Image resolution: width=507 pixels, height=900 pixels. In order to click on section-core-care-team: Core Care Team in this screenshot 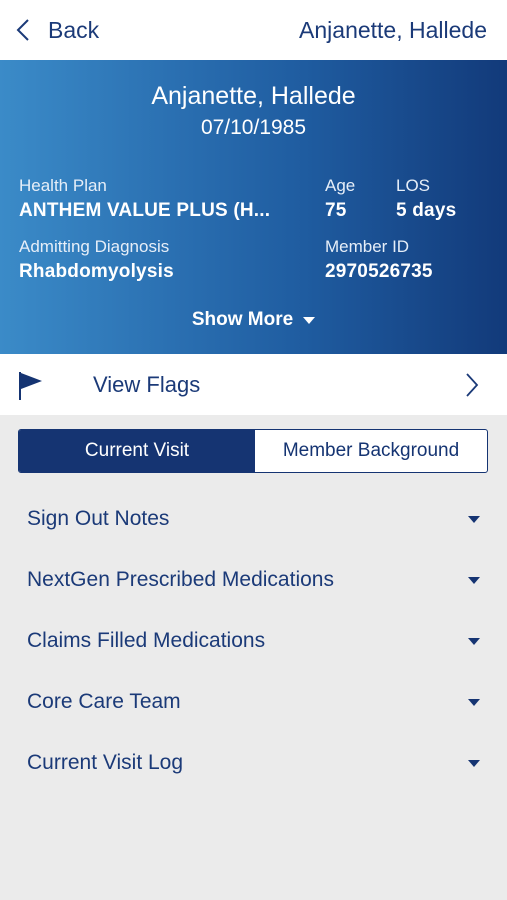, I will do `click(253, 702)`.